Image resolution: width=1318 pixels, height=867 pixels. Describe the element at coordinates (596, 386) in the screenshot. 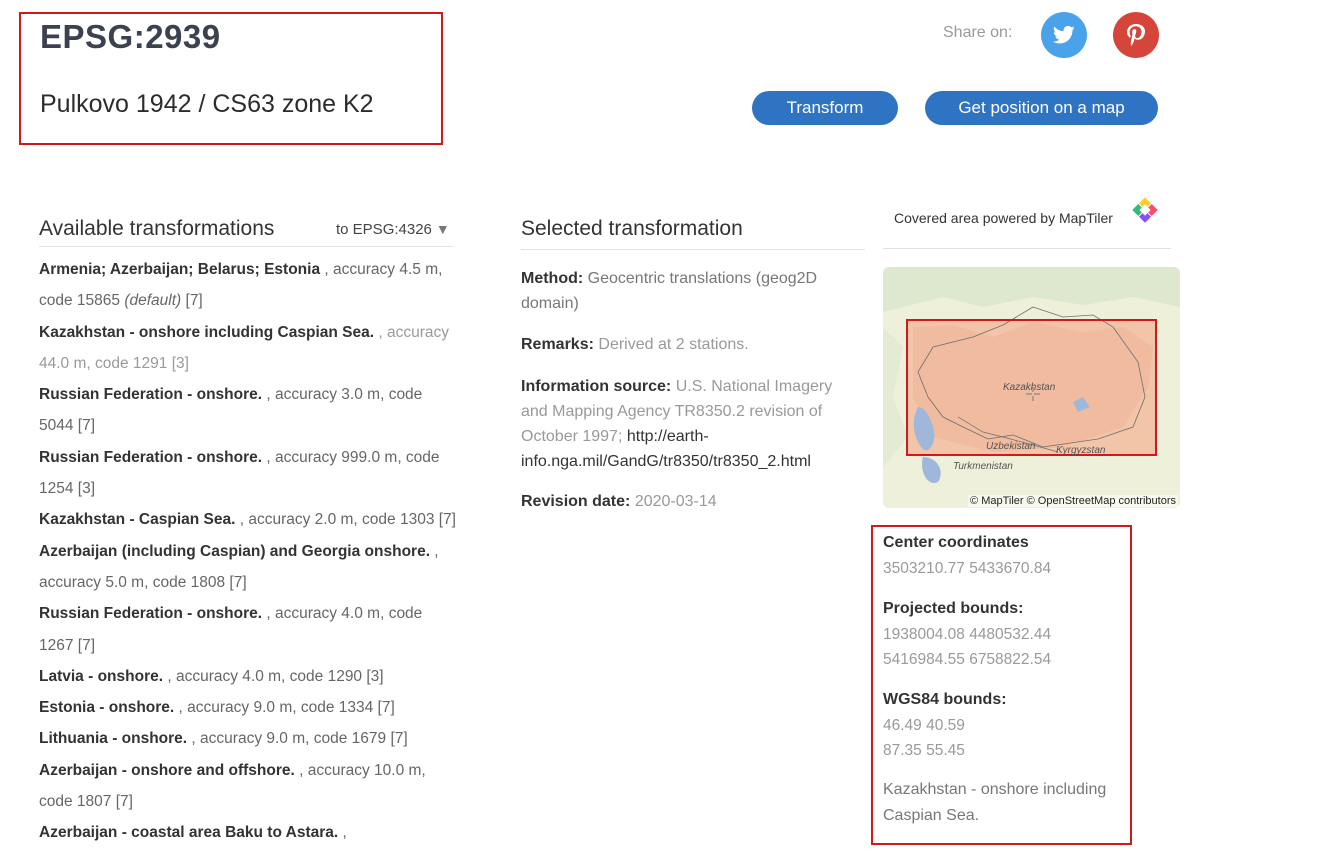

I see `information-source-label: Information source:` at that location.